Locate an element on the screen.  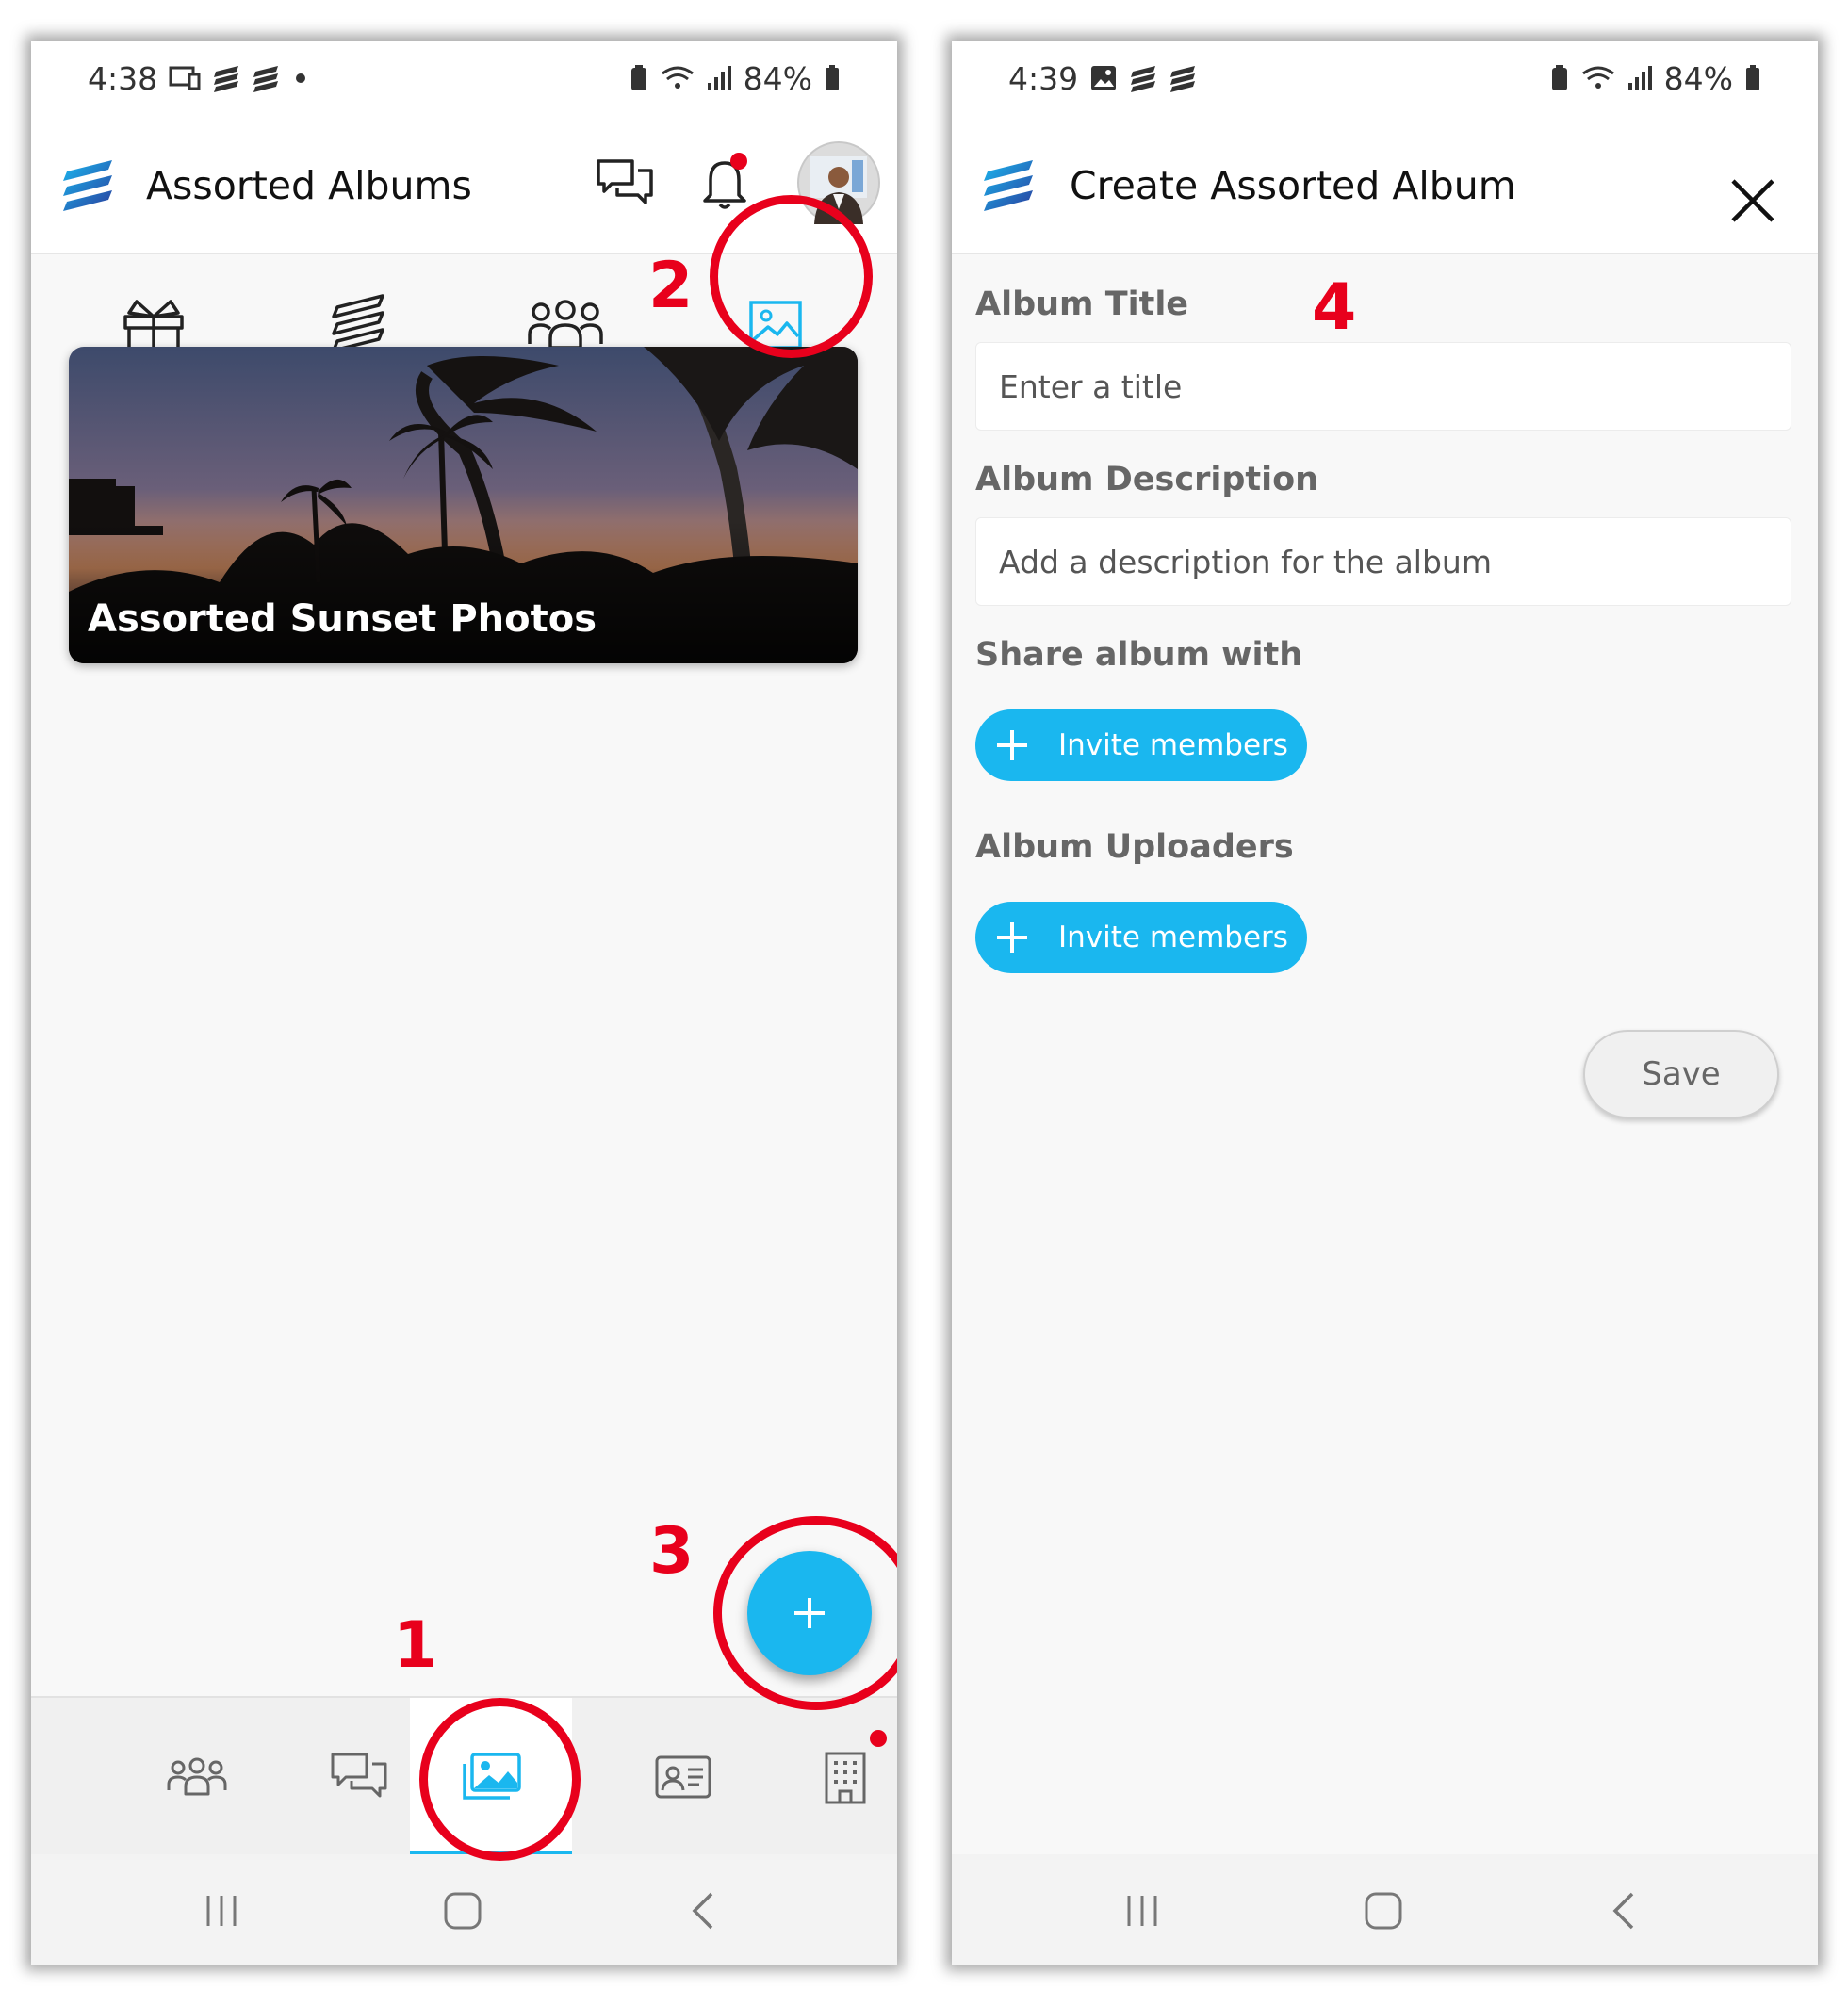
save-button: Save is located at coordinates (1681, 1074).